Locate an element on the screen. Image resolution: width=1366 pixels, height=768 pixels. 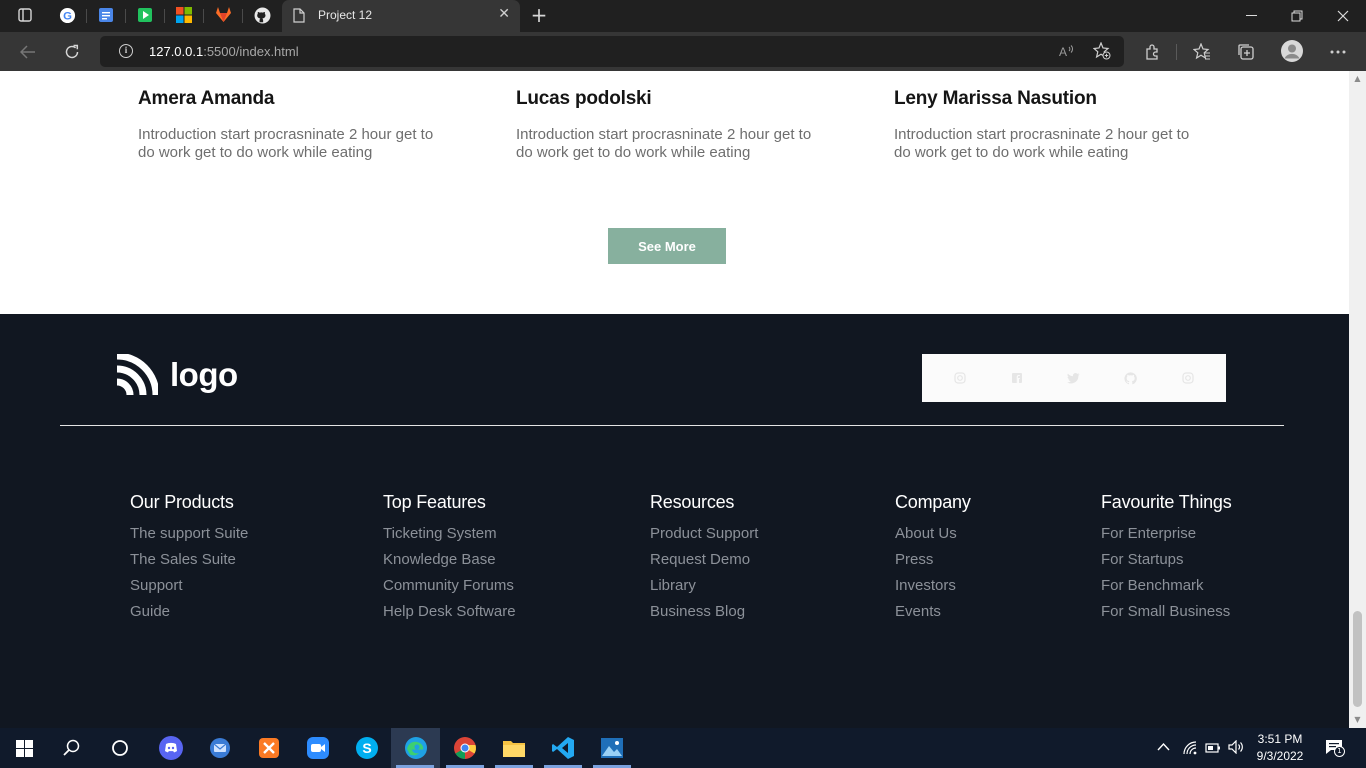
github-tab-icon is located at coordinates (262, 15).